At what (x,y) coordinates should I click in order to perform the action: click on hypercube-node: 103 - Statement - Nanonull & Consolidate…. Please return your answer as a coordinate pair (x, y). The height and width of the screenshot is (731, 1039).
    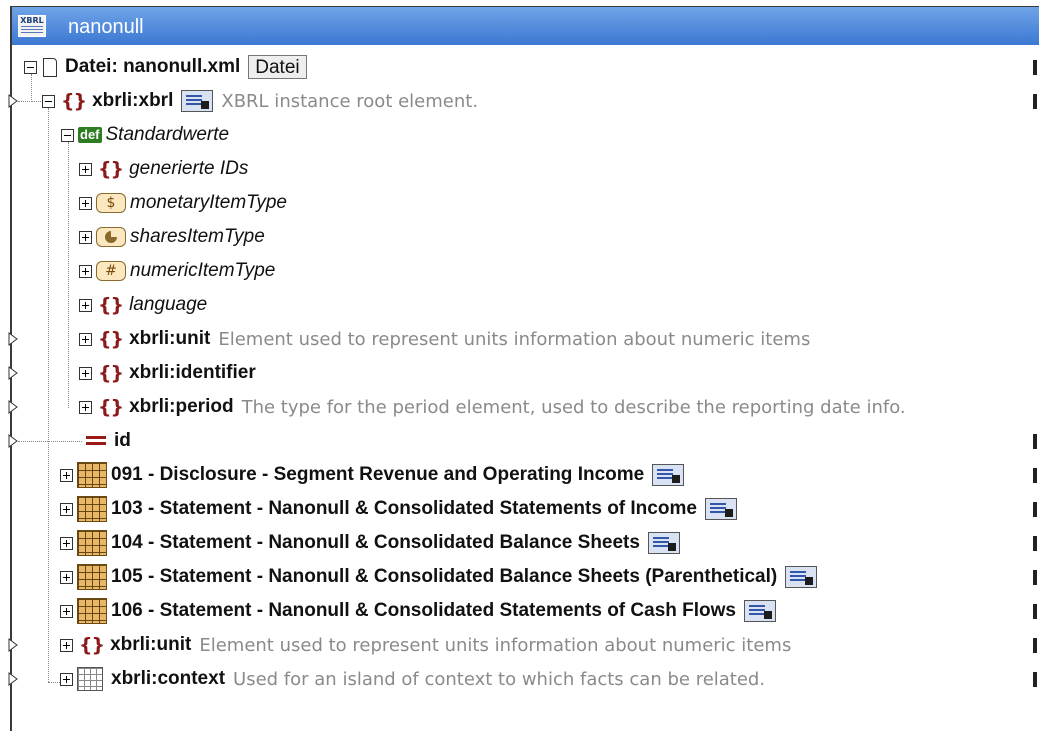
    Looking at the image, I should click on (398, 509).